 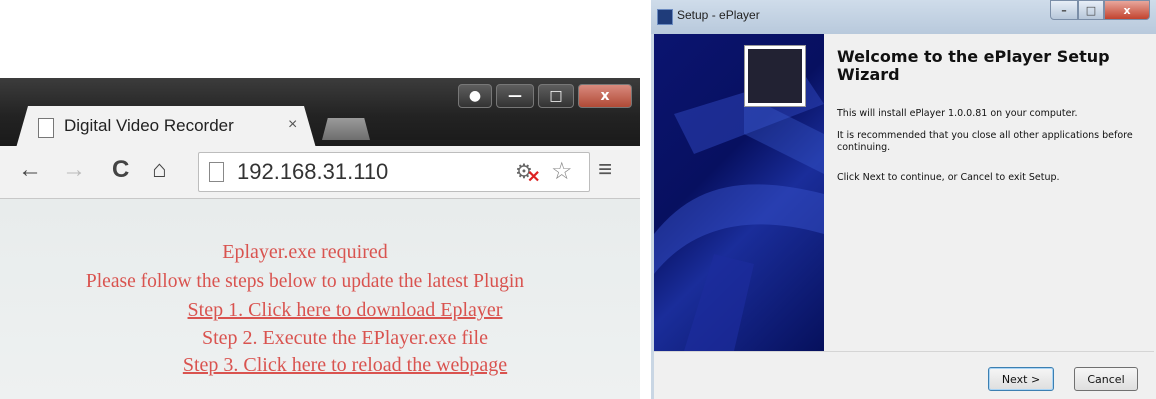 What do you see at coordinates (159, 170) in the screenshot?
I see `home-icon: ⌂` at bounding box center [159, 170].